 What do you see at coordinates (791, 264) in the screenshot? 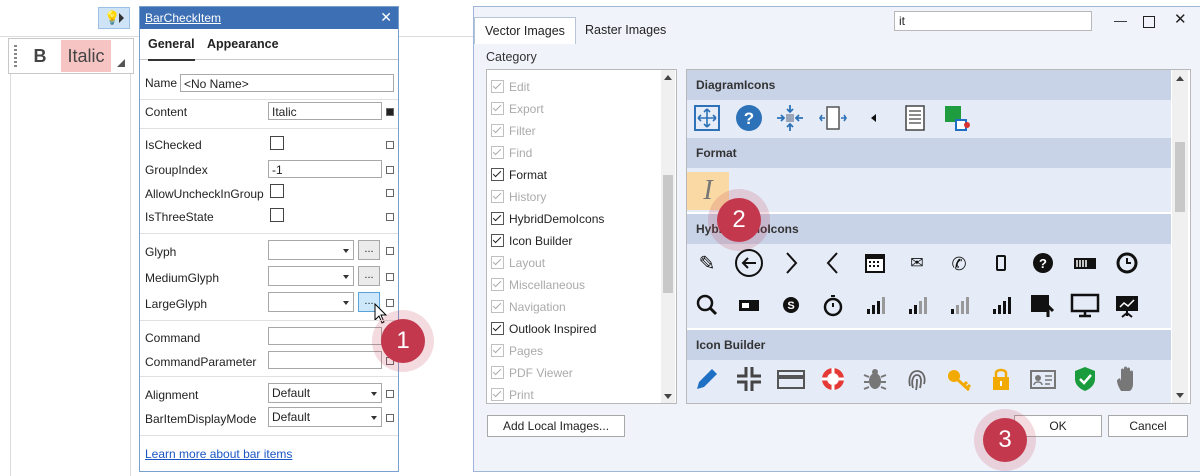
I see `chevron-right-icon` at bounding box center [791, 264].